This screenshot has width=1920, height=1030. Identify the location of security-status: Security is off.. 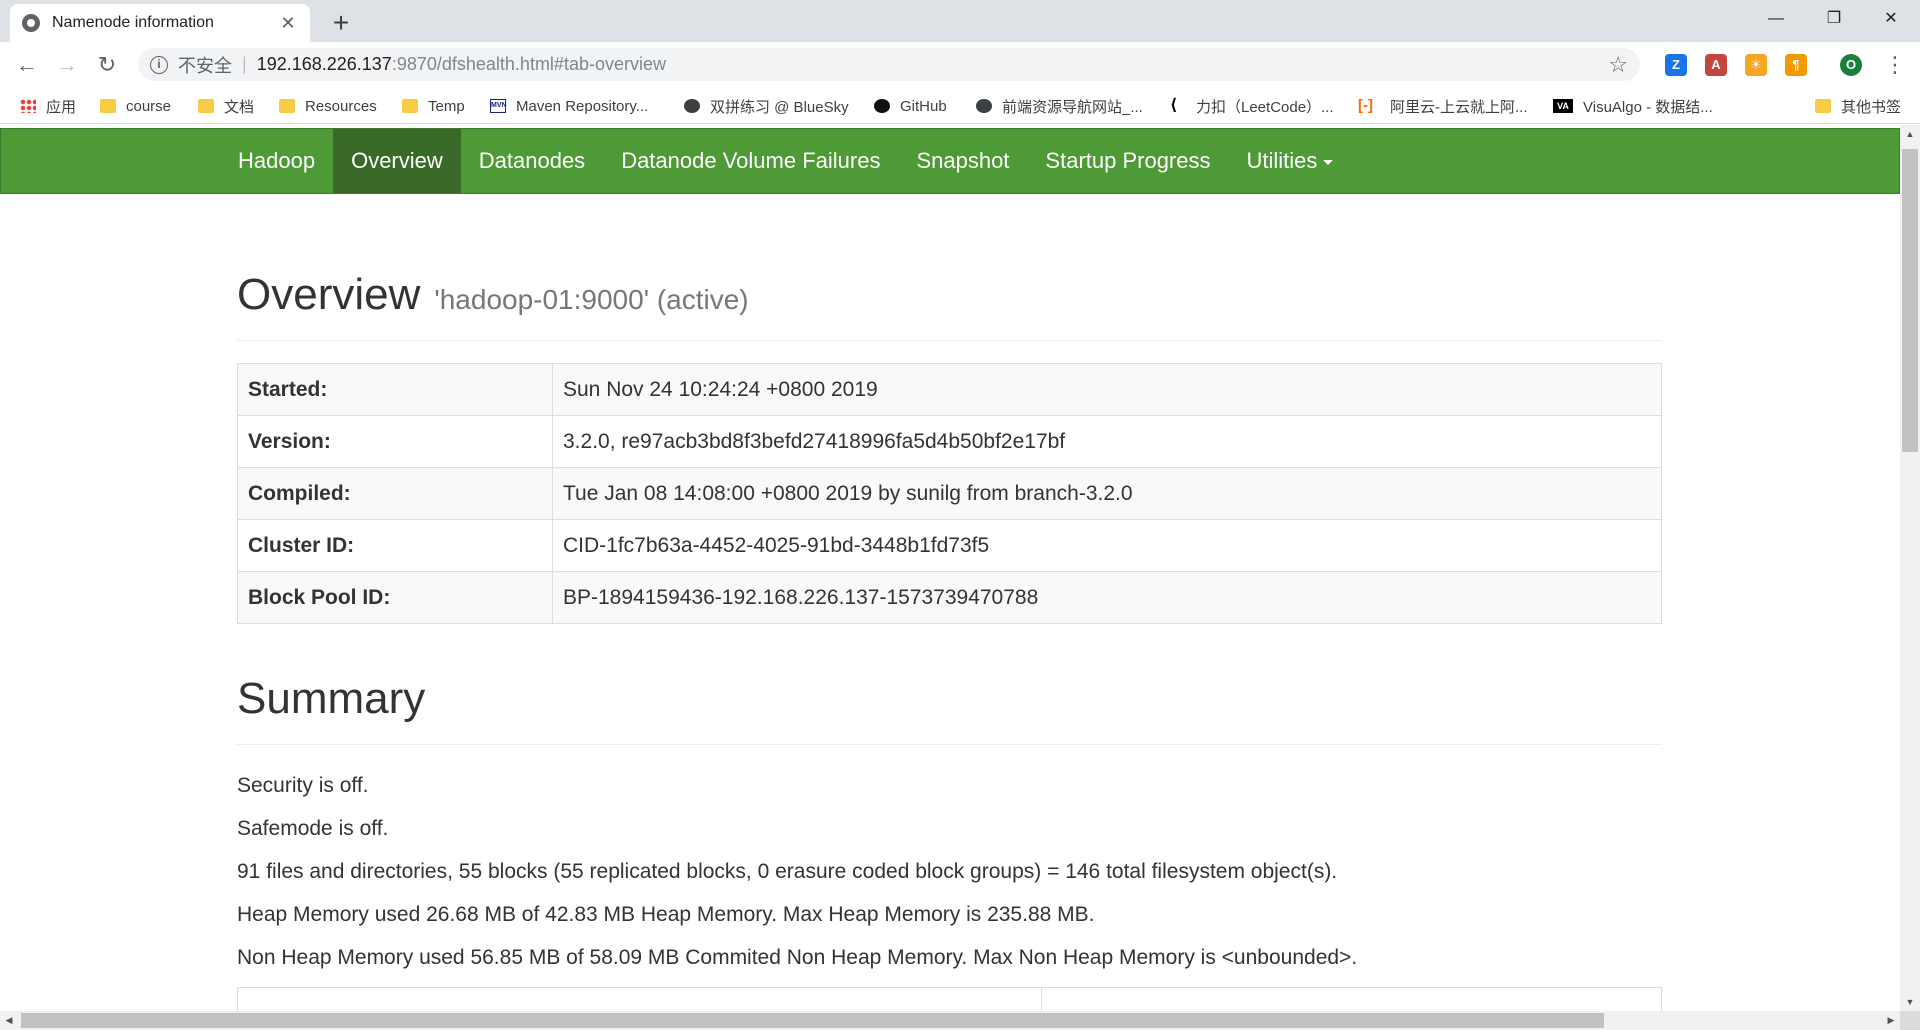
(303, 785).